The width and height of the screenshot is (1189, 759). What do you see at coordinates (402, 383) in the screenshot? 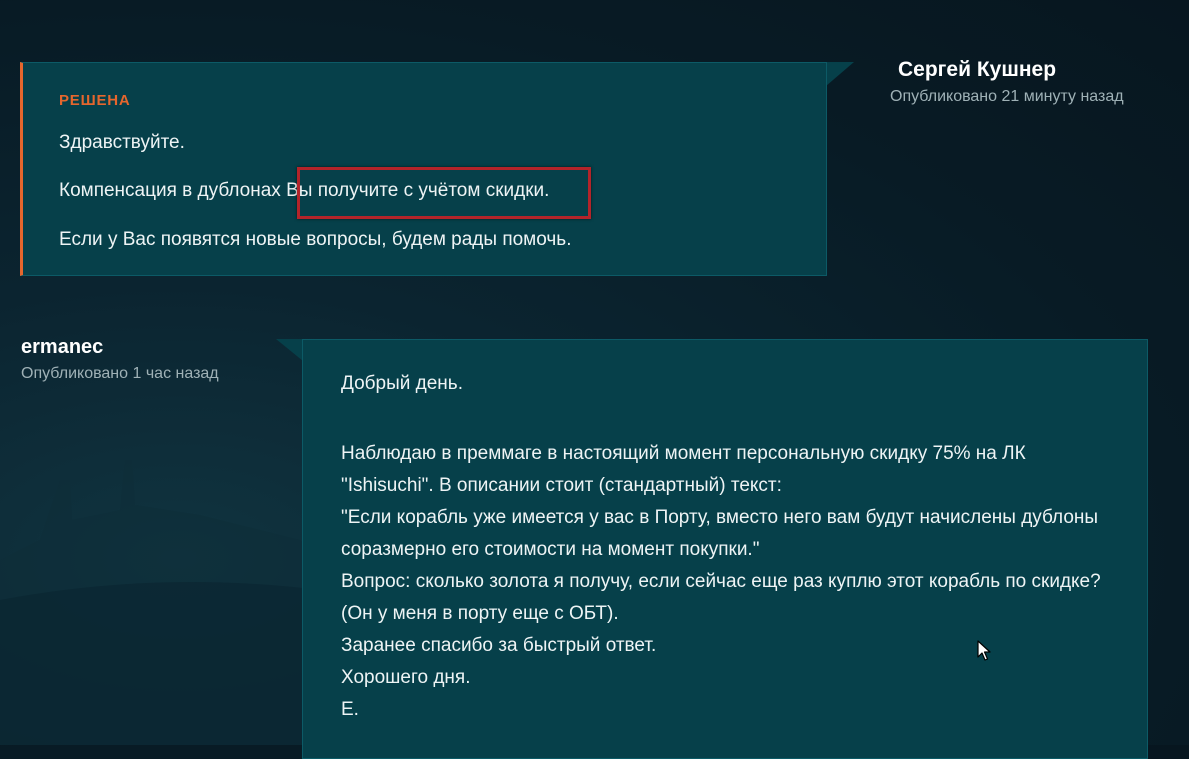
I see `question-line: Добрый день.` at bounding box center [402, 383].